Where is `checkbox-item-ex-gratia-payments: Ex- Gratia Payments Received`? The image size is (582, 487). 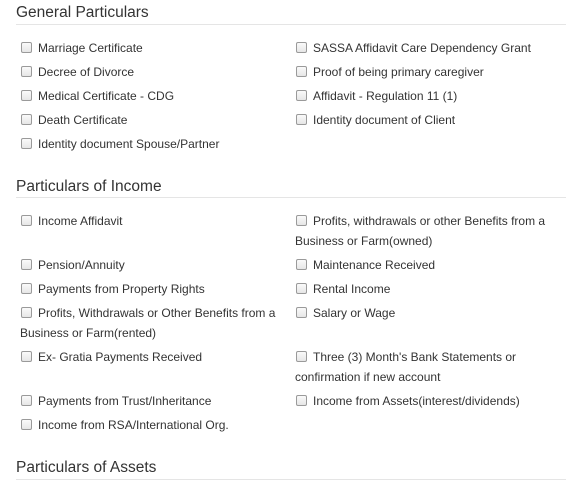 checkbox-item-ex-gratia-payments: Ex- Gratia Payments Received is located at coordinates (151, 357).